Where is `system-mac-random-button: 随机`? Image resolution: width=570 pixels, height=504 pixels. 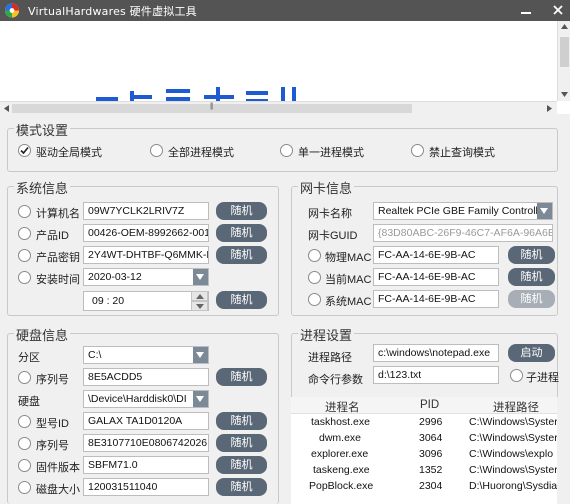 system-mac-random-button: 随机 is located at coordinates (531, 299).